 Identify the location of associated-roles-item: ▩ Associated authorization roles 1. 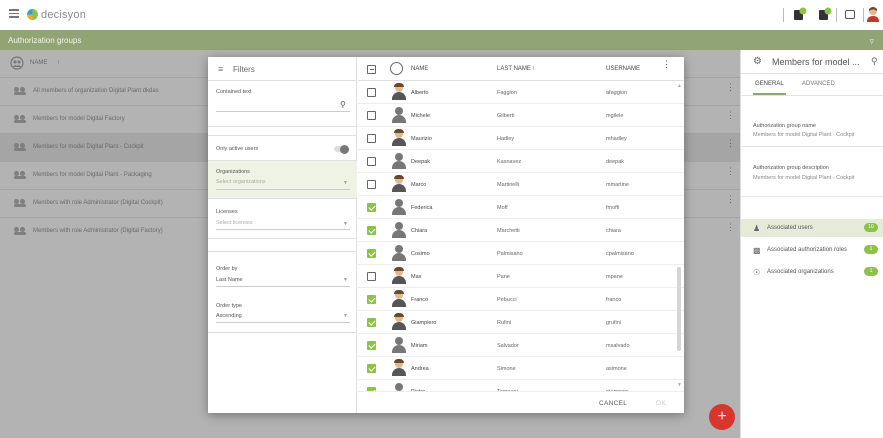
(812, 250).